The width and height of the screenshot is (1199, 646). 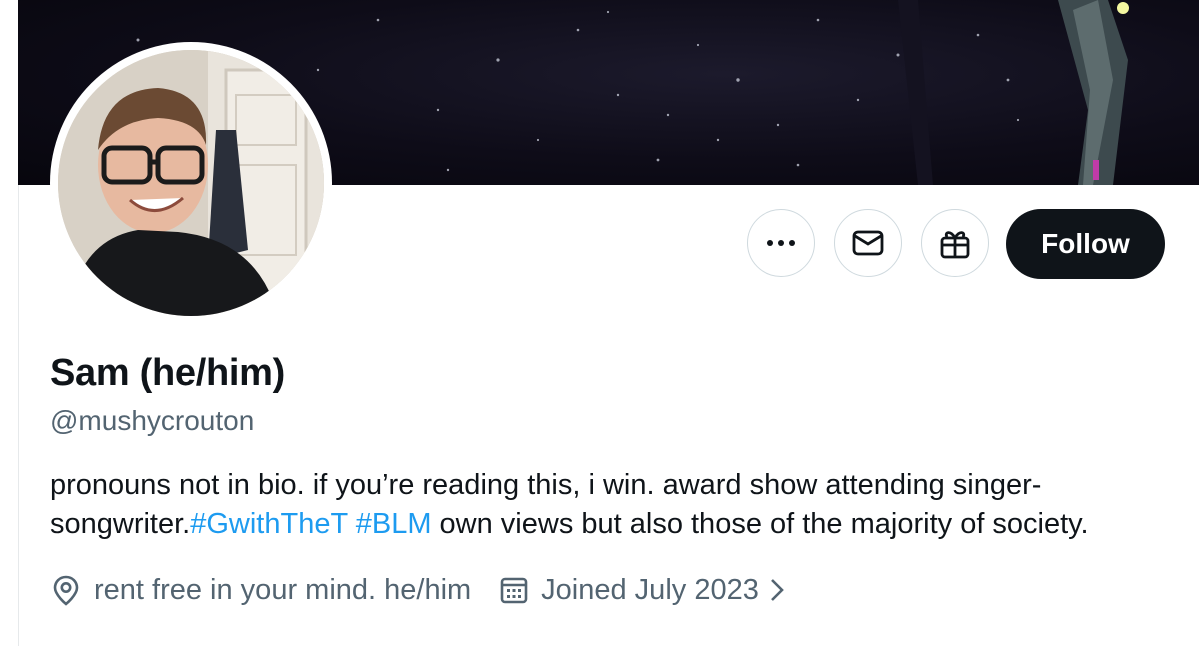 What do you see at coordinates (66, 590) in the screenshot?
I see `location-pin-icon` at bounding box center [66, 590].